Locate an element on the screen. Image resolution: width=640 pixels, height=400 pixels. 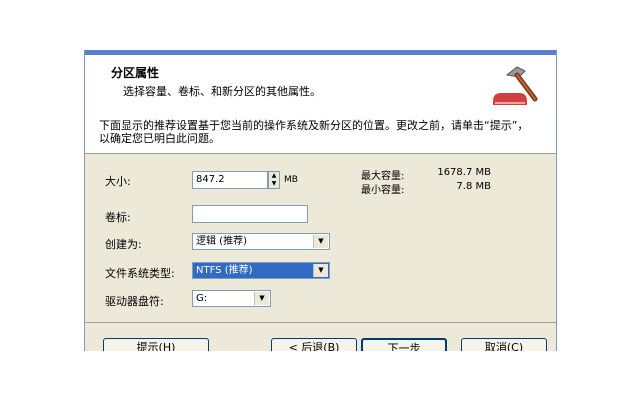
size-input: 847.2 is located at coordinates (230, 180).